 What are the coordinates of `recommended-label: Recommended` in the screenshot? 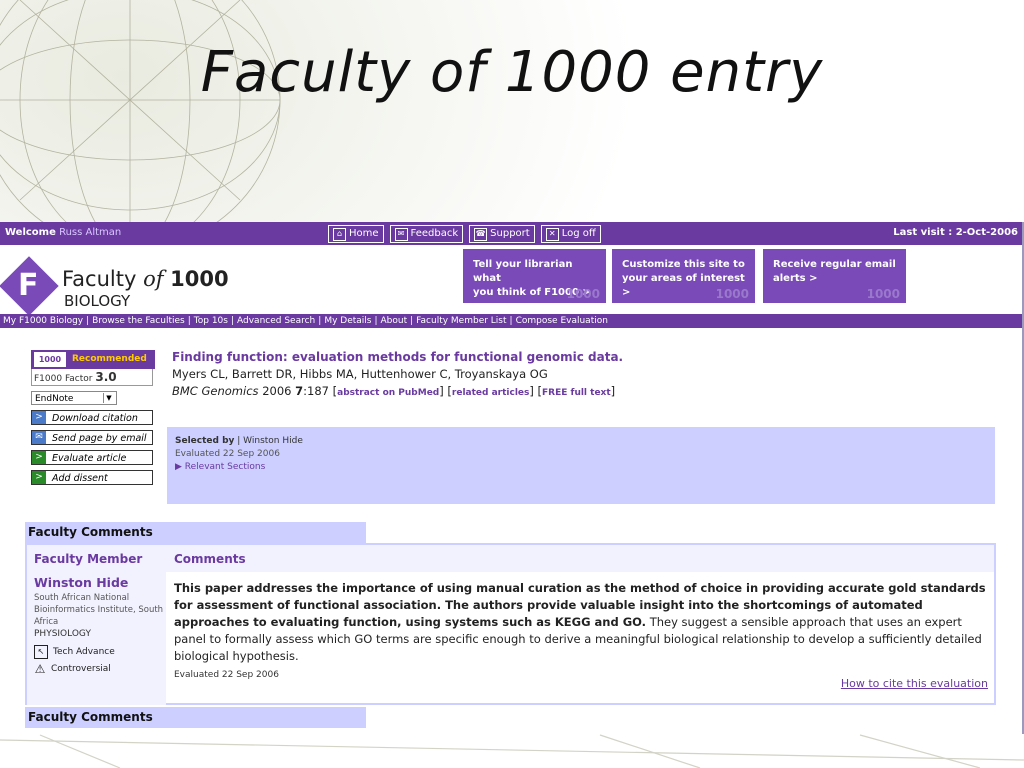 It's located at (109, 359).